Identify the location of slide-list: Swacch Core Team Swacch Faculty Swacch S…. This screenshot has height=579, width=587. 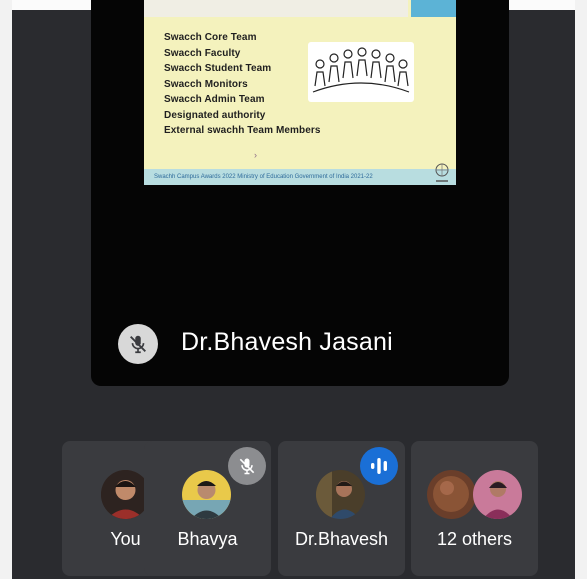
(242, 84).